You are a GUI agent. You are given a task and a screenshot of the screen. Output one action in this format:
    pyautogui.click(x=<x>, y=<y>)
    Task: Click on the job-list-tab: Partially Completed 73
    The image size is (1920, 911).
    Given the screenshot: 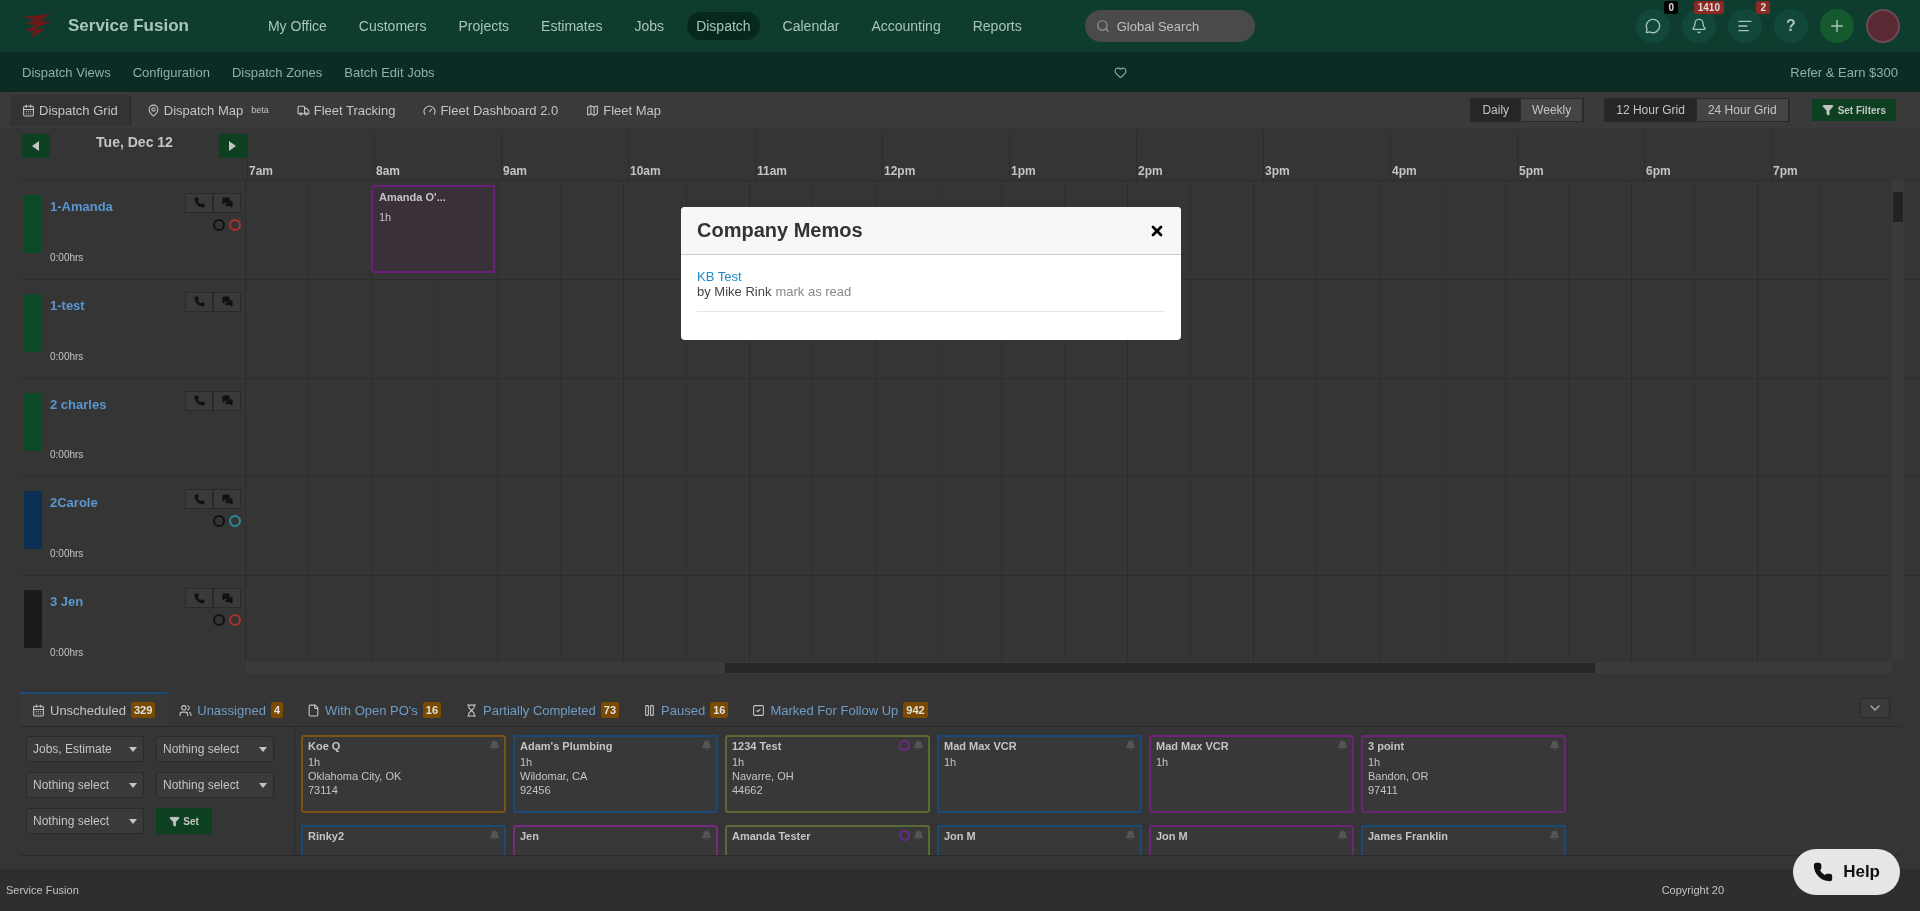 What is the action you would take?
    pyautogui.click(x=542, y=709)
    